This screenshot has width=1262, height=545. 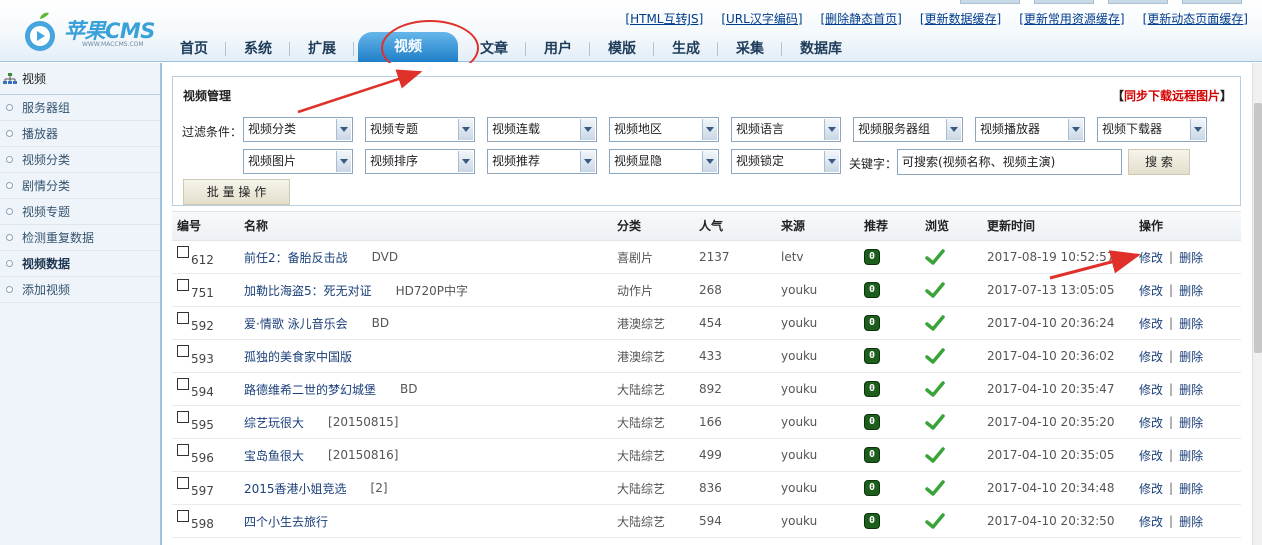 What do you see at coordinates (1195, 18) in the screenshot?
I see `quick-link-update-dynamic-cache: [更新动态页面缓存]` at bounding box center [1195, 18].